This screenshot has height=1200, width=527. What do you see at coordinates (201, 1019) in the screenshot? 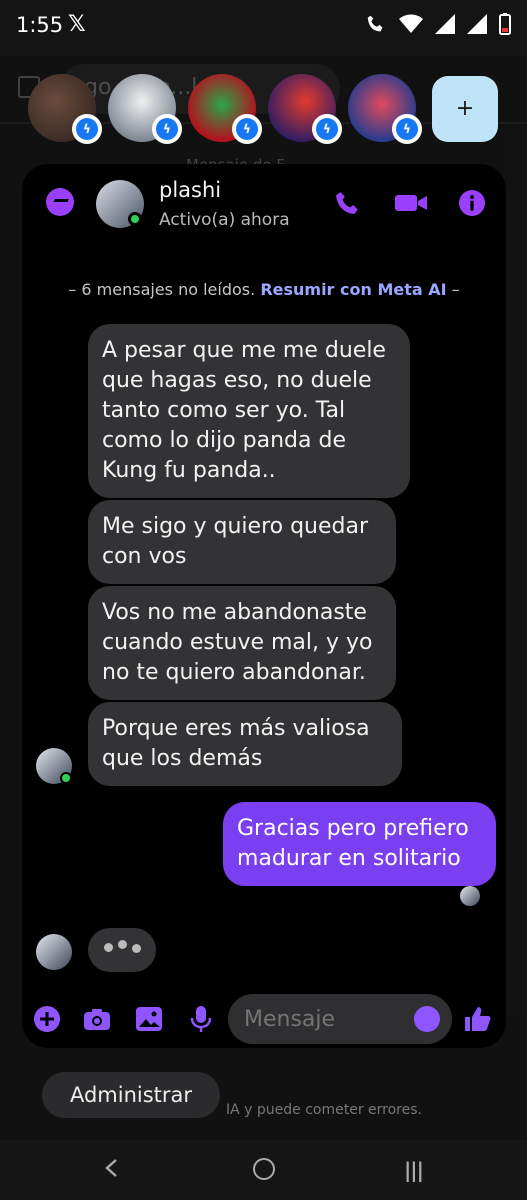
I see `microphone-icon` at bounding box center [201, 1019].